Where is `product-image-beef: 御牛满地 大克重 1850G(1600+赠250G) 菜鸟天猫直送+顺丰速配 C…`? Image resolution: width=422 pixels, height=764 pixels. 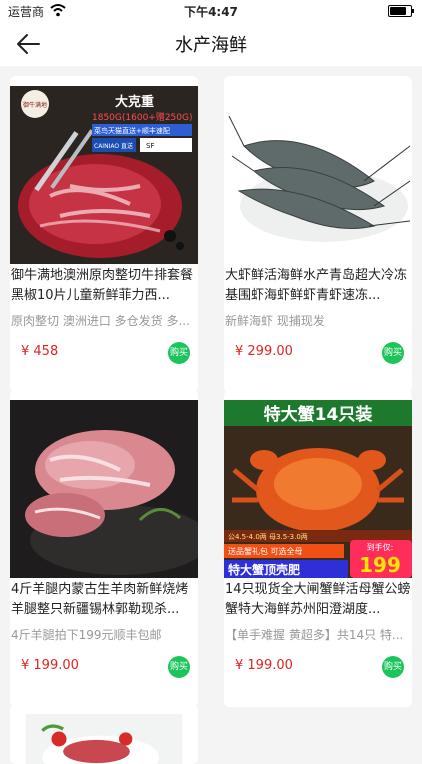
product-image-beef: 御牛满地 大克重 1850G(1600+赠250G) 菜鸟天猫直送+顺丰速配 C… is located at coordinates (104, 175).